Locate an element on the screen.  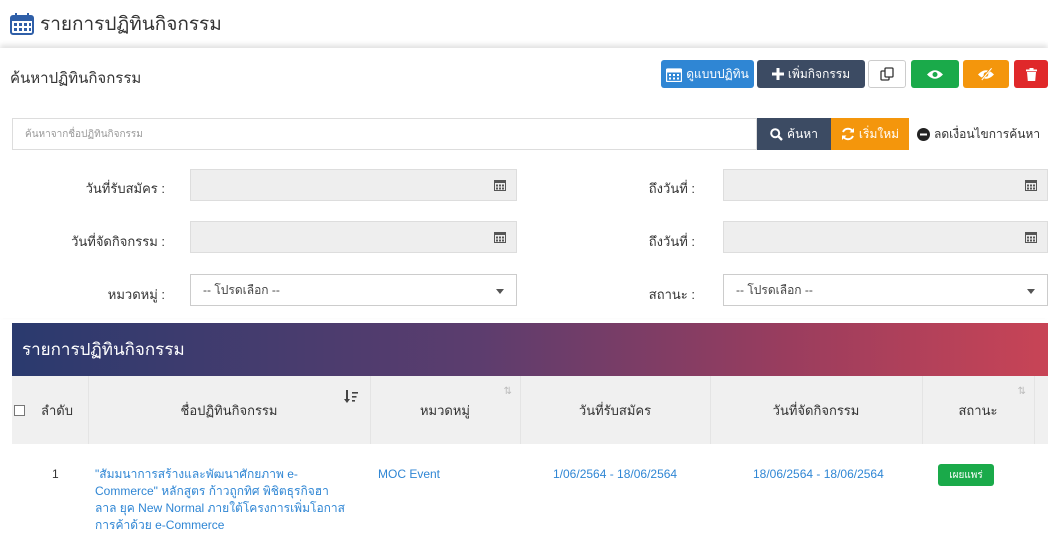
search-icon is located at coordinates (776, 134).